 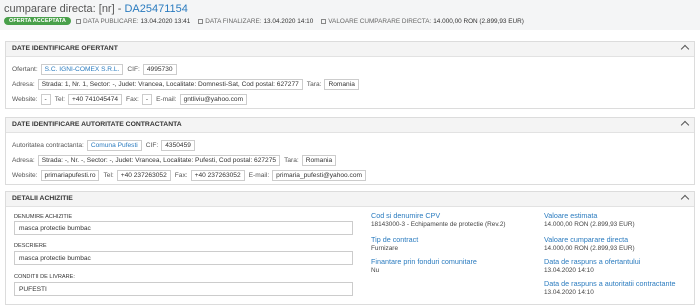 I want to click on page-title: cumparare directa: [nr] - DA25471154, so click(x=96, y=9).